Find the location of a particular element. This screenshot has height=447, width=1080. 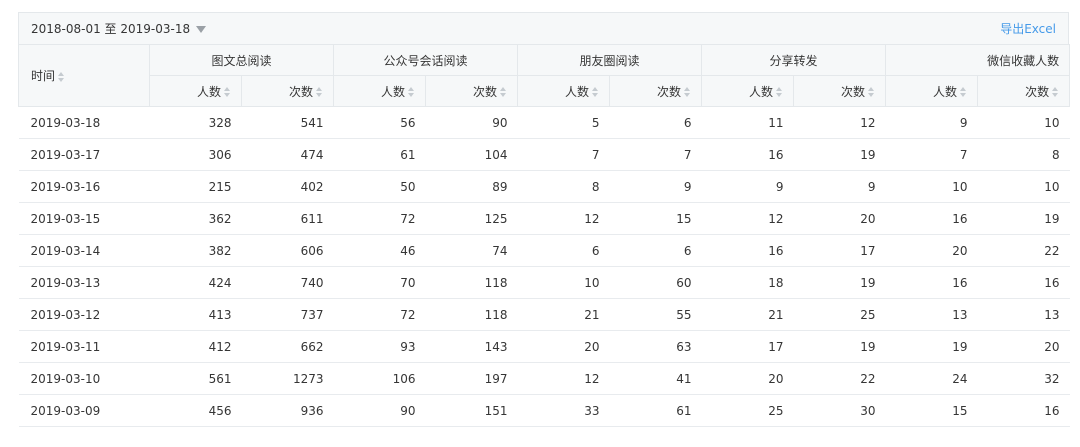

cell-value: 11 is located at coordinates (747, 122).